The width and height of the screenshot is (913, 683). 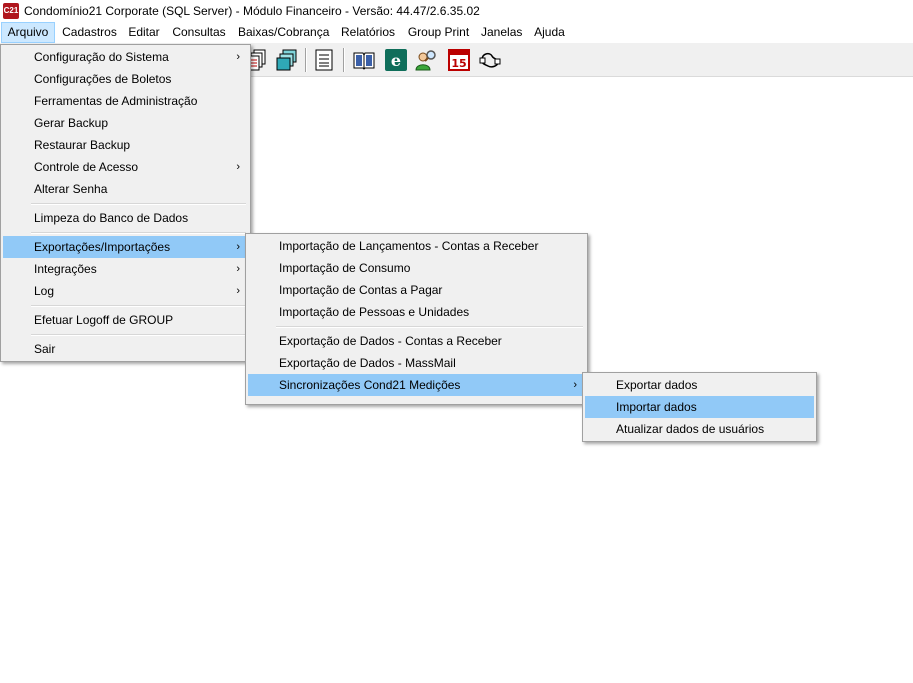 I want to click on menu-item-label: Ferramentas de Administração, so click(x=116, y=101).